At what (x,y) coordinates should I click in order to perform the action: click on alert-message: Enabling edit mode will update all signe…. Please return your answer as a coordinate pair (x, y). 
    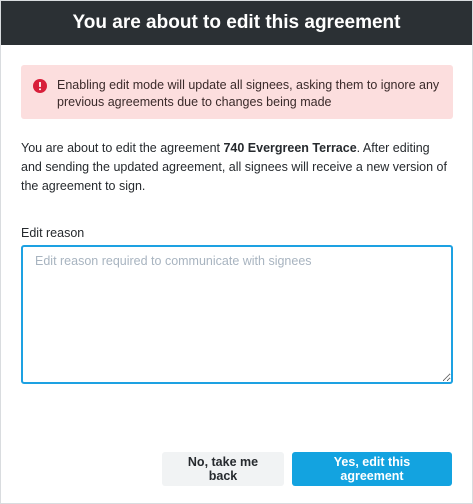
    Looking at the image, I should click on (248, 93).